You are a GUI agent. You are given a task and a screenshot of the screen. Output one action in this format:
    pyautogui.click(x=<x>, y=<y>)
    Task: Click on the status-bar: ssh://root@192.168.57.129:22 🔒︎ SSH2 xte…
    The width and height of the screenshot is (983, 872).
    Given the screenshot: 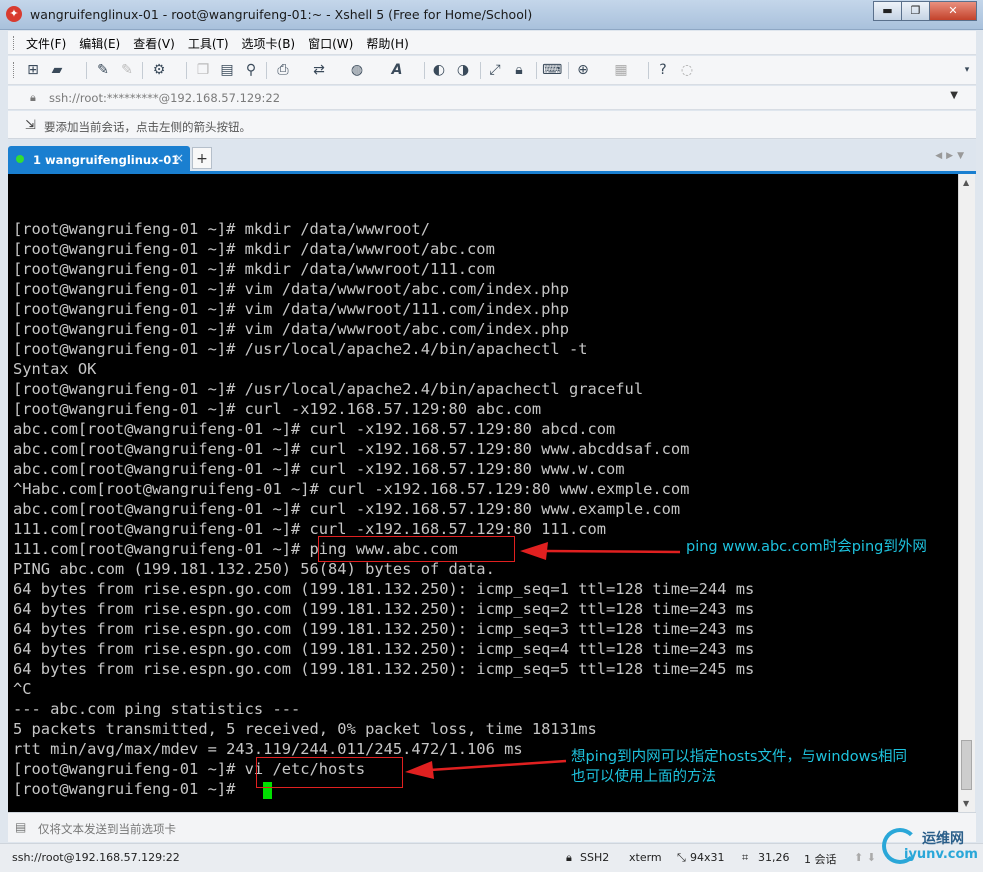 What is the action you would take?
    pyautogui.click(x=491, y=857)
    